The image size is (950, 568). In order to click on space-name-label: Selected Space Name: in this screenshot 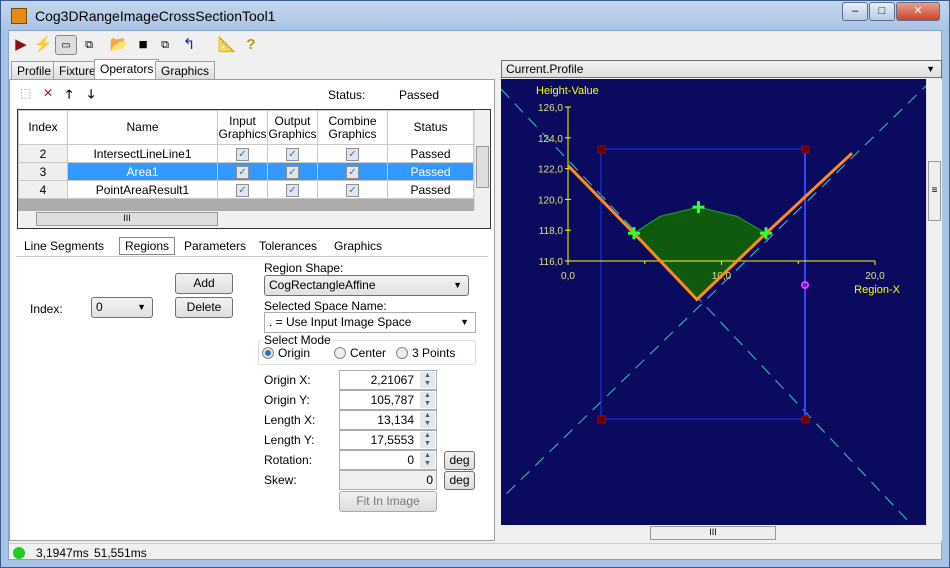, I will do `click(325, 306)`.